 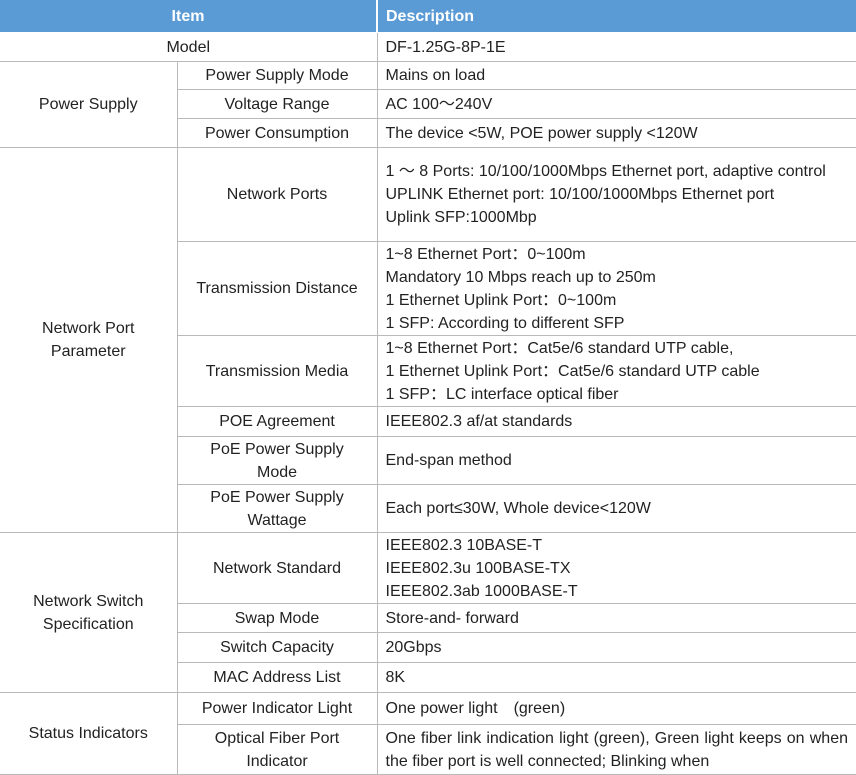 What do you see at coordinates (277, 460) in the screenshot?
I see `poe-power-supply-mode-label: PoE Power Supply Mode` at bounding box center [277, 460].